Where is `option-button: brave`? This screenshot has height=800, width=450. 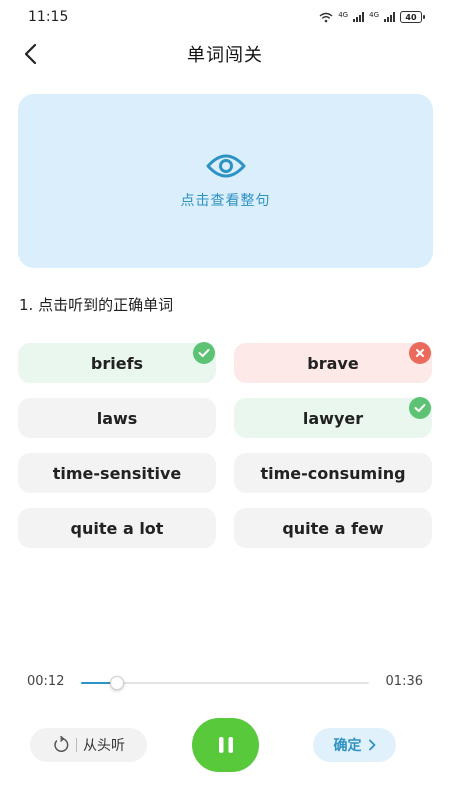
option-button: brave is located at coordinates (333, 362).